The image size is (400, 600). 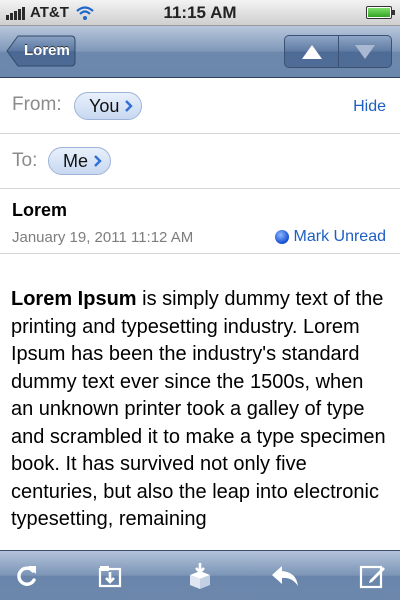 I want to click on to-row: To: Me, so click(x=200, y=161).